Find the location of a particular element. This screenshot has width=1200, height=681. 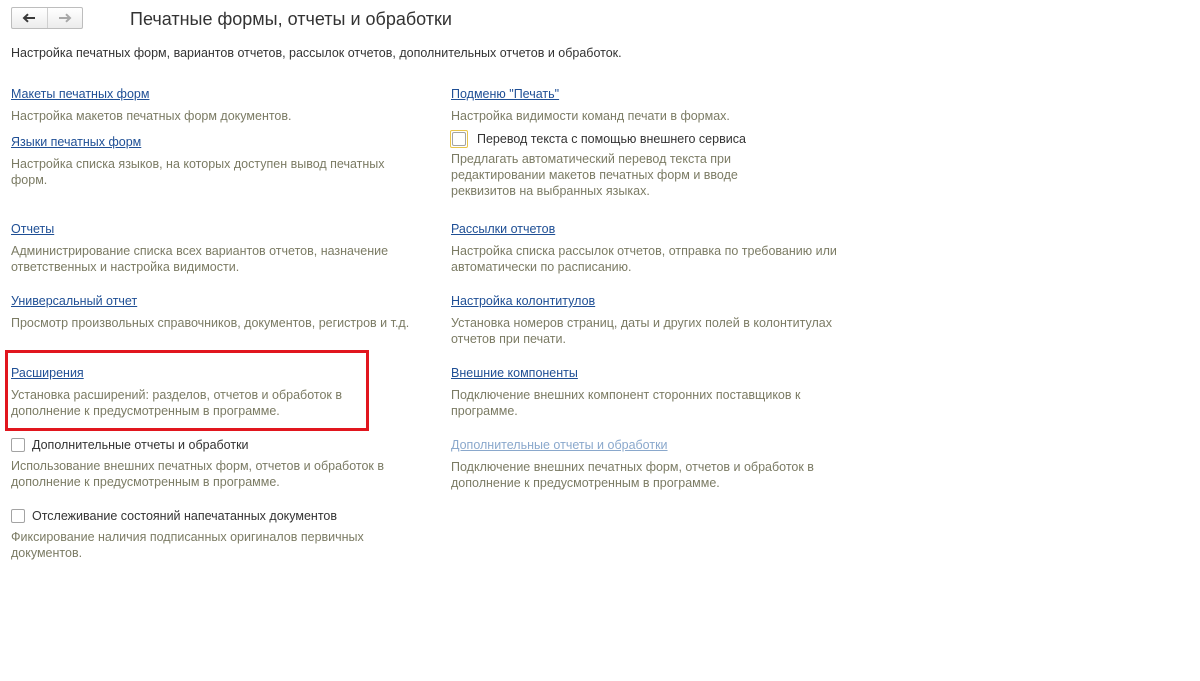

print-languages-link: Языки печатных форм is located at coordinates (76, 142).